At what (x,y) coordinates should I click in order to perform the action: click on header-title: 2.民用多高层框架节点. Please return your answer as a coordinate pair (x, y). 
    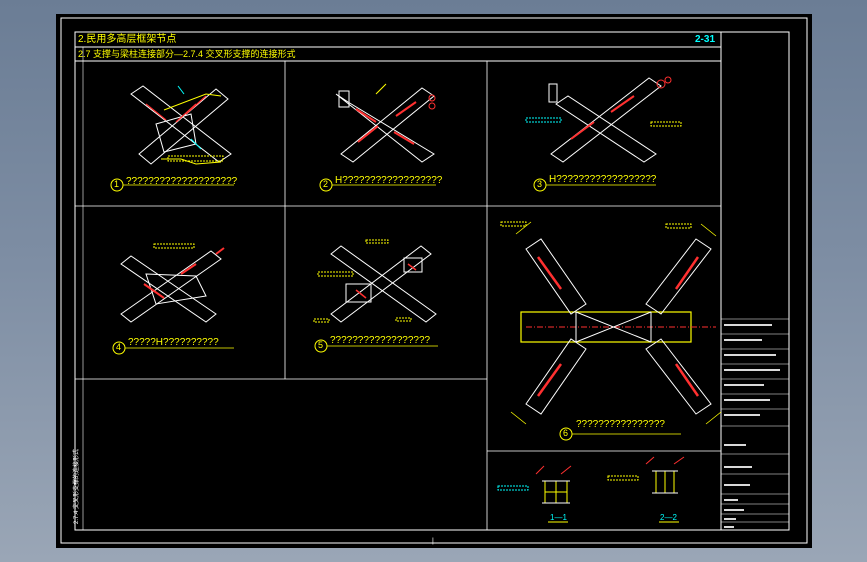
    Looking at the image, I should click on (127, 39).